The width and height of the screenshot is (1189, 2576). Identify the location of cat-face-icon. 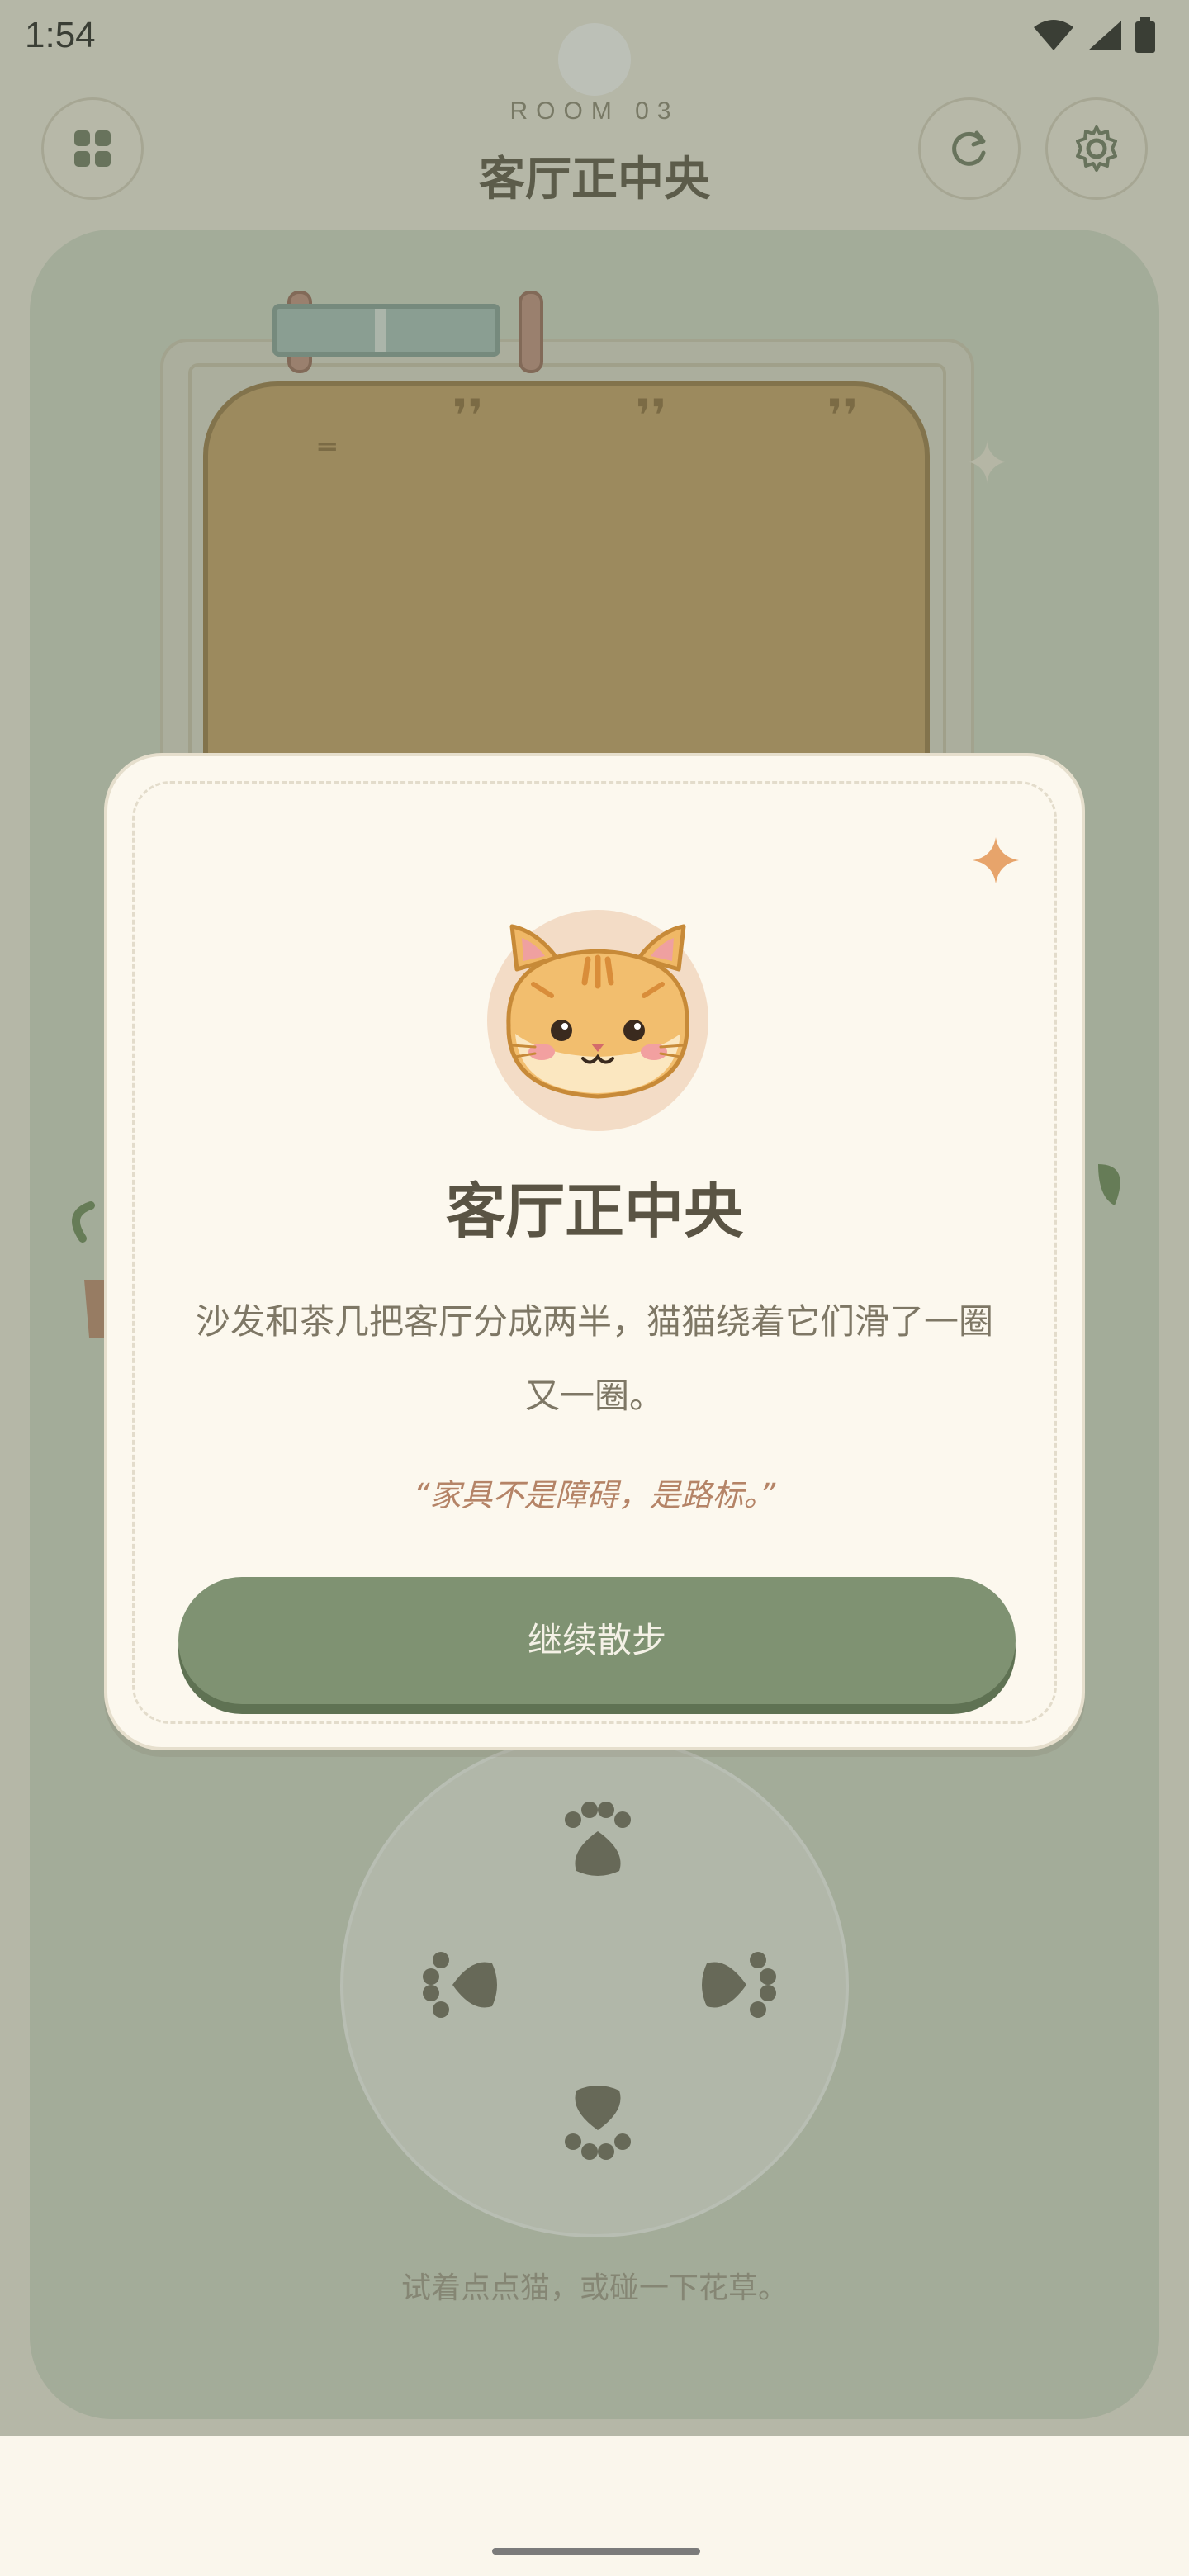
(597, 1011).